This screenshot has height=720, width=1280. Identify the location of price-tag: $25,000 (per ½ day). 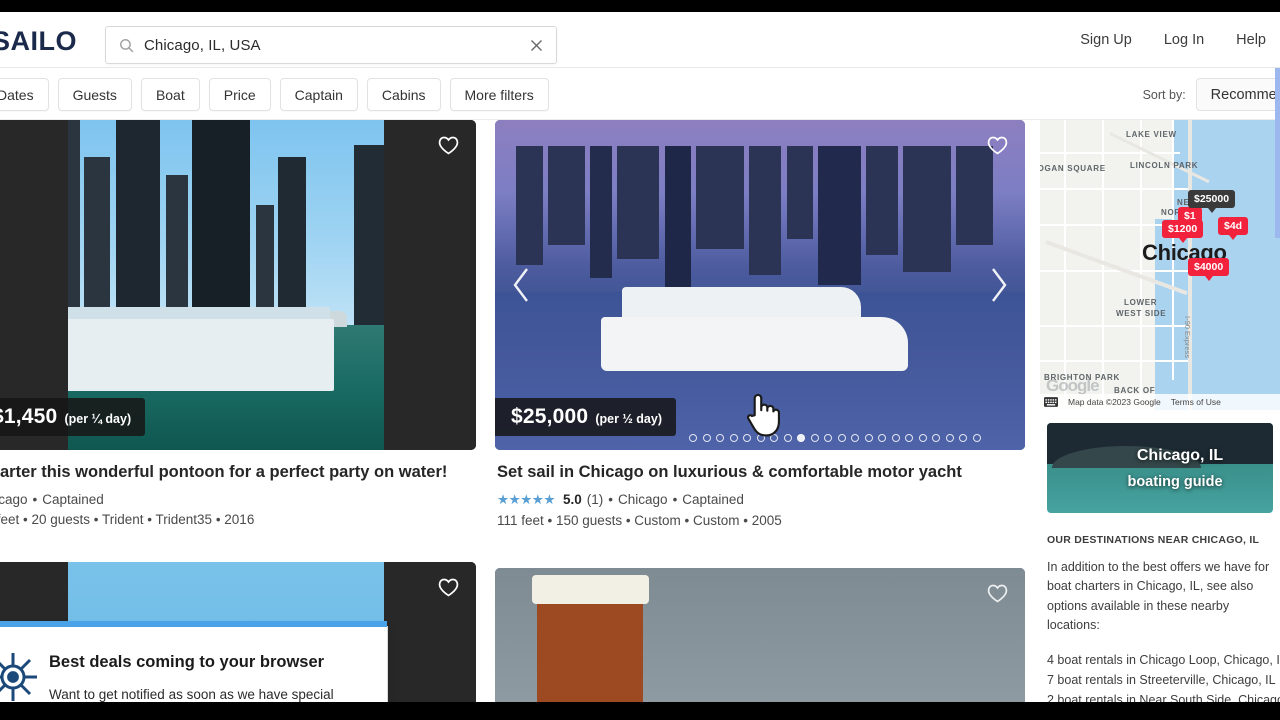
(585, 417).